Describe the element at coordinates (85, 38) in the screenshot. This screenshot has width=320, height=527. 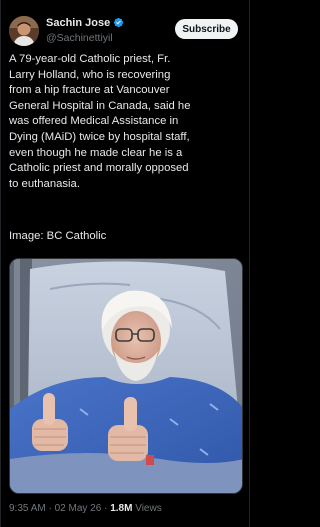
I see `author-handle: @Sachinettiyil` at that location.